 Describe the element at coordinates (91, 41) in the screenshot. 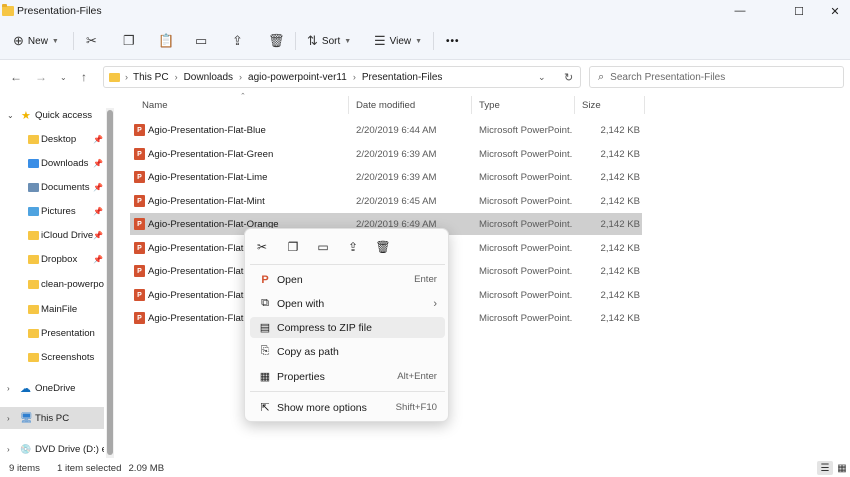

I see `cut-button: ✂` at that location.